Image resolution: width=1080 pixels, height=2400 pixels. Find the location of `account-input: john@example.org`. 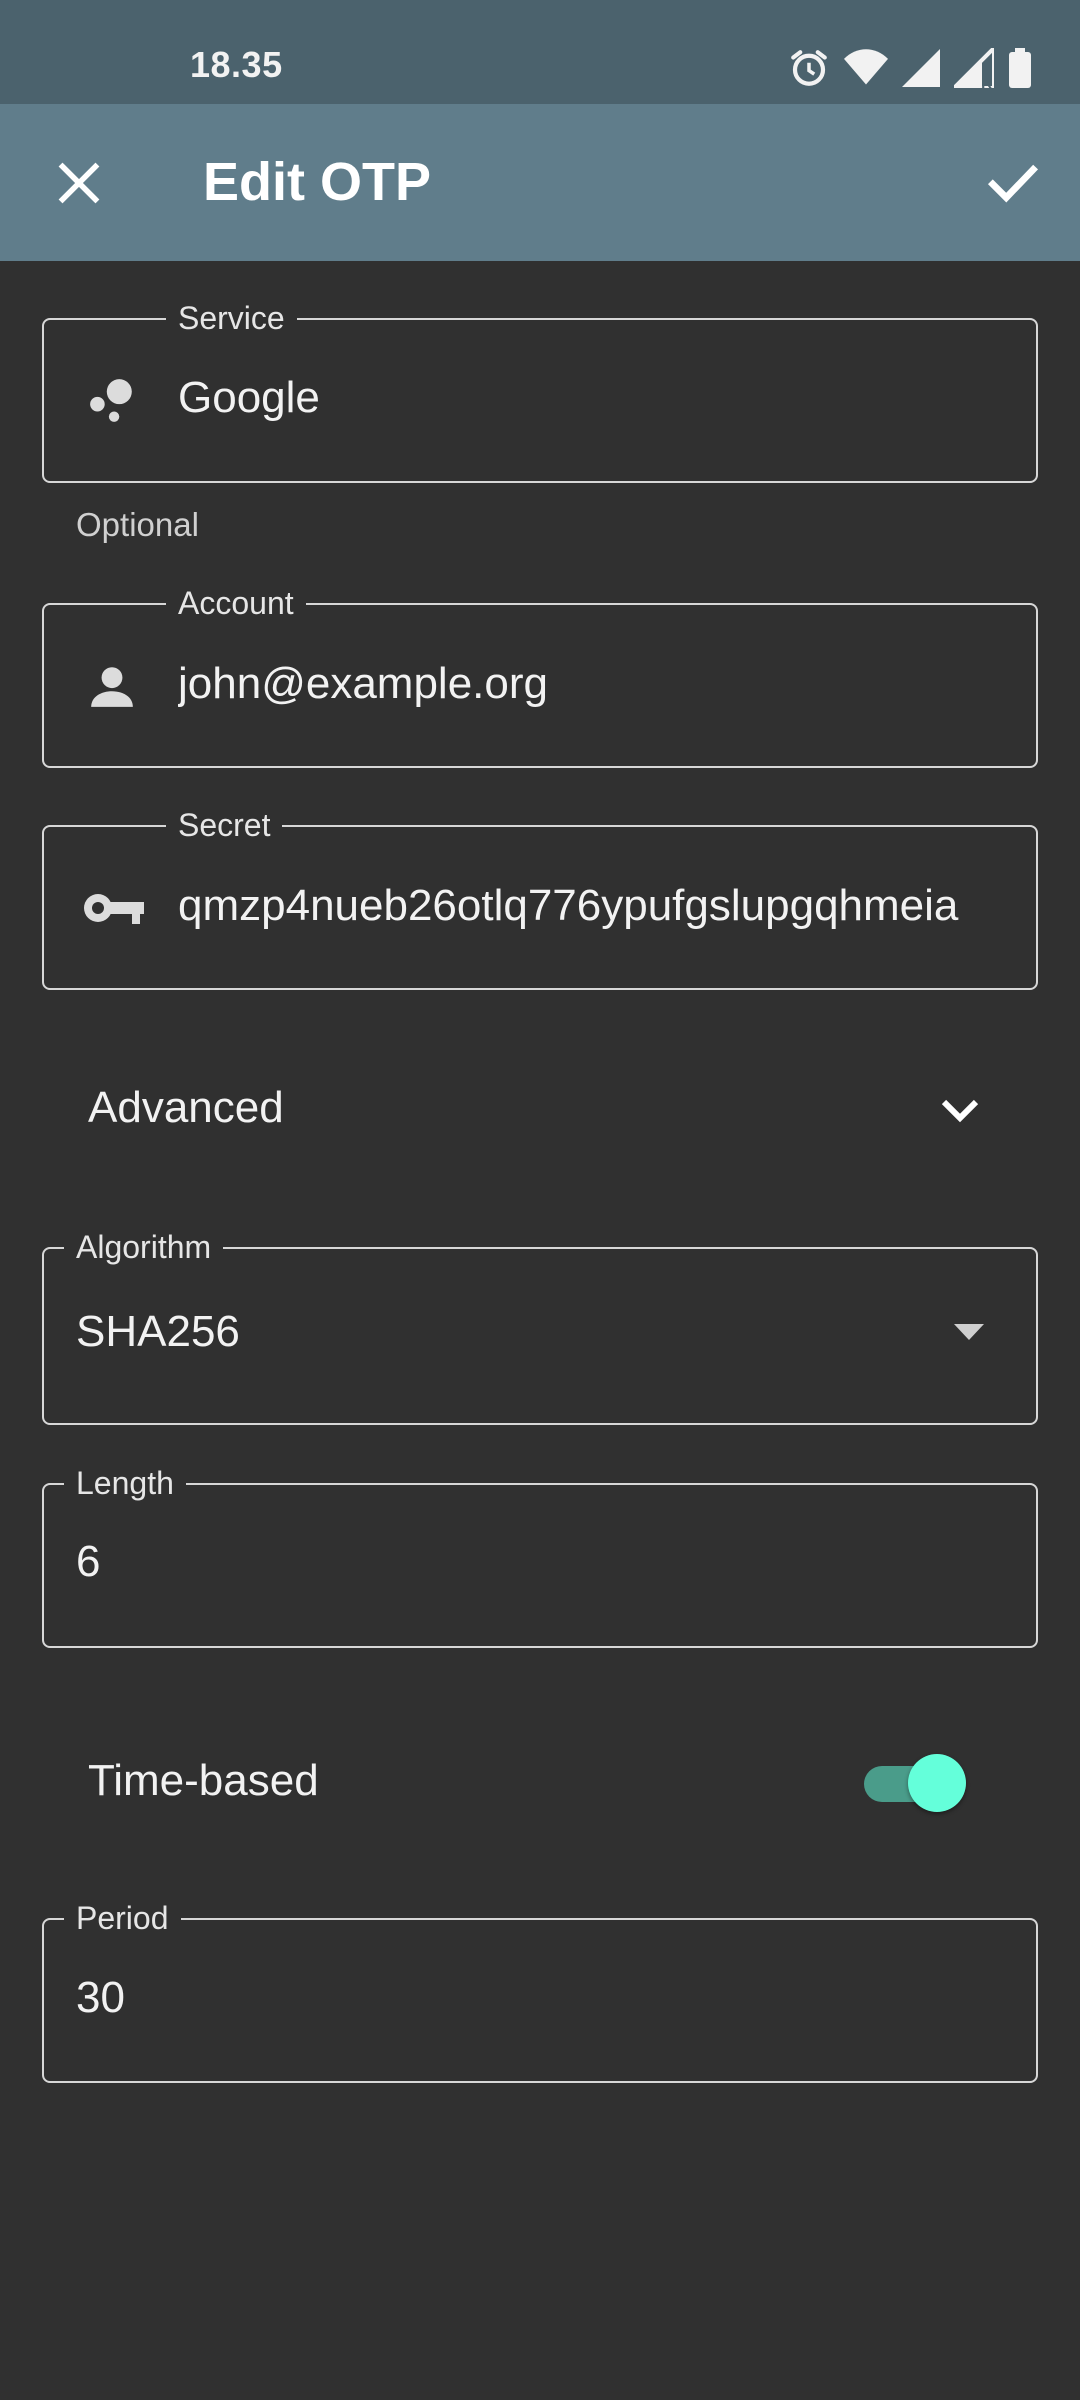

account-input: john@example.org is located at coordinates (588, 684).